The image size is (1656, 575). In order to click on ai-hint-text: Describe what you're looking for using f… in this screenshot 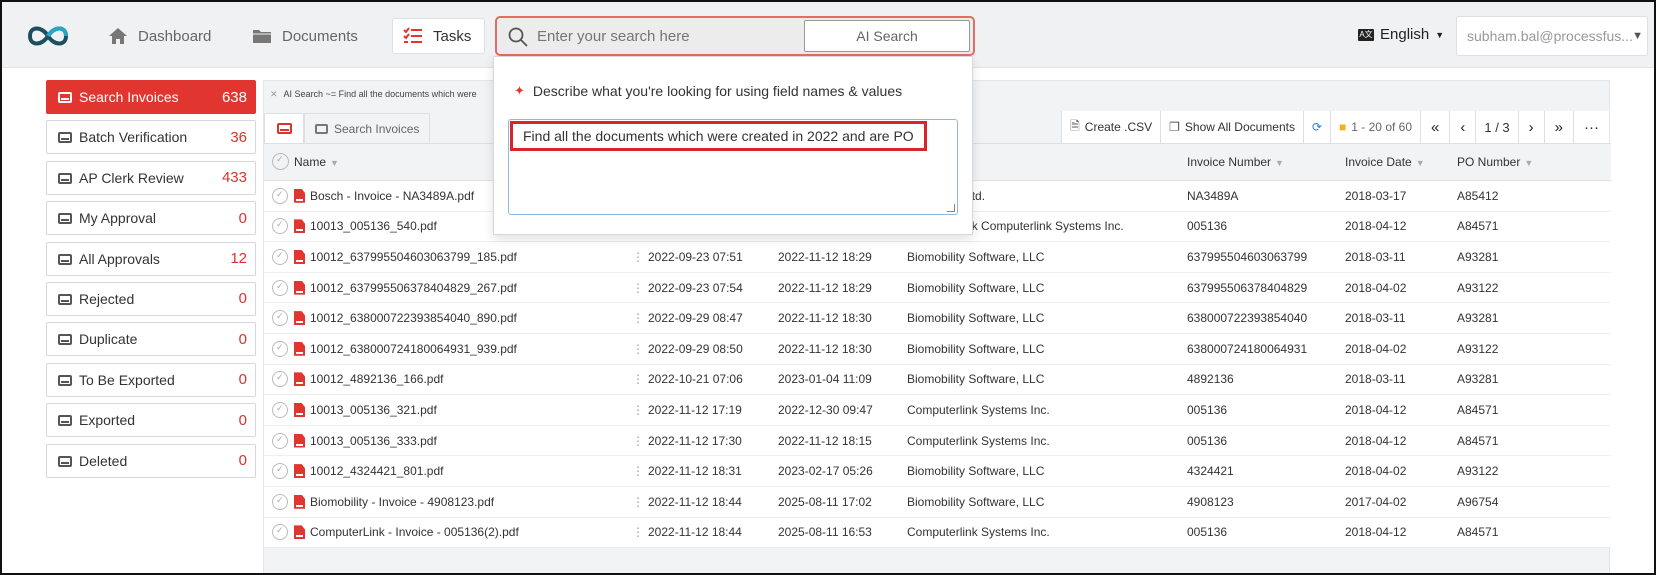, I will do `click(717, 91)`.